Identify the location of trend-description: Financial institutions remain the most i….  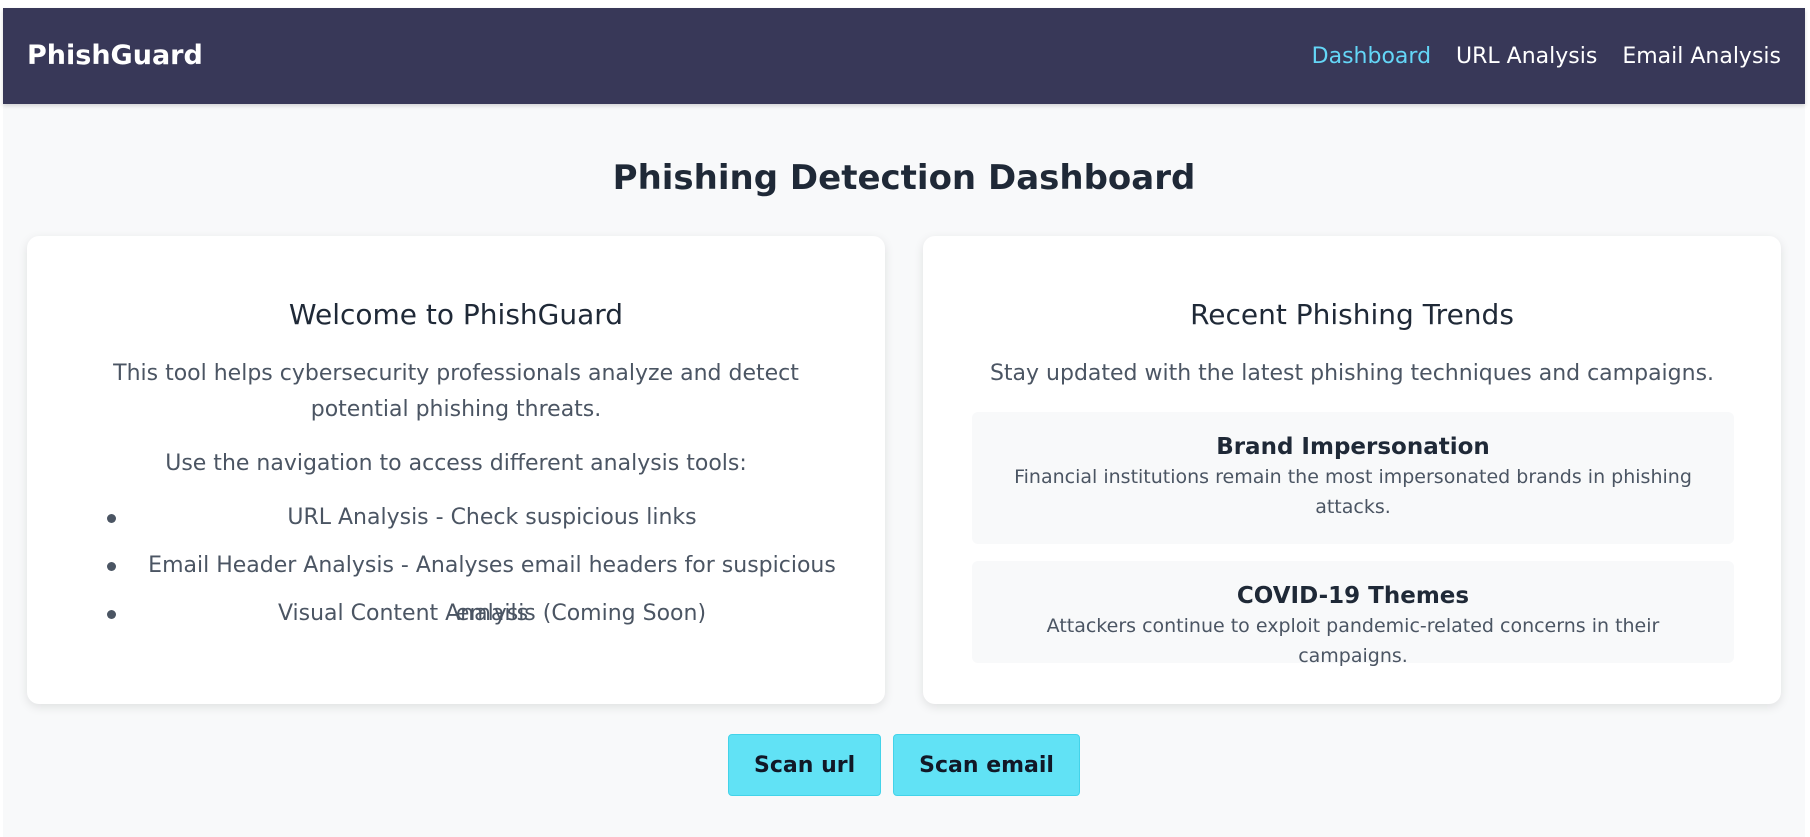
(1353, 492).